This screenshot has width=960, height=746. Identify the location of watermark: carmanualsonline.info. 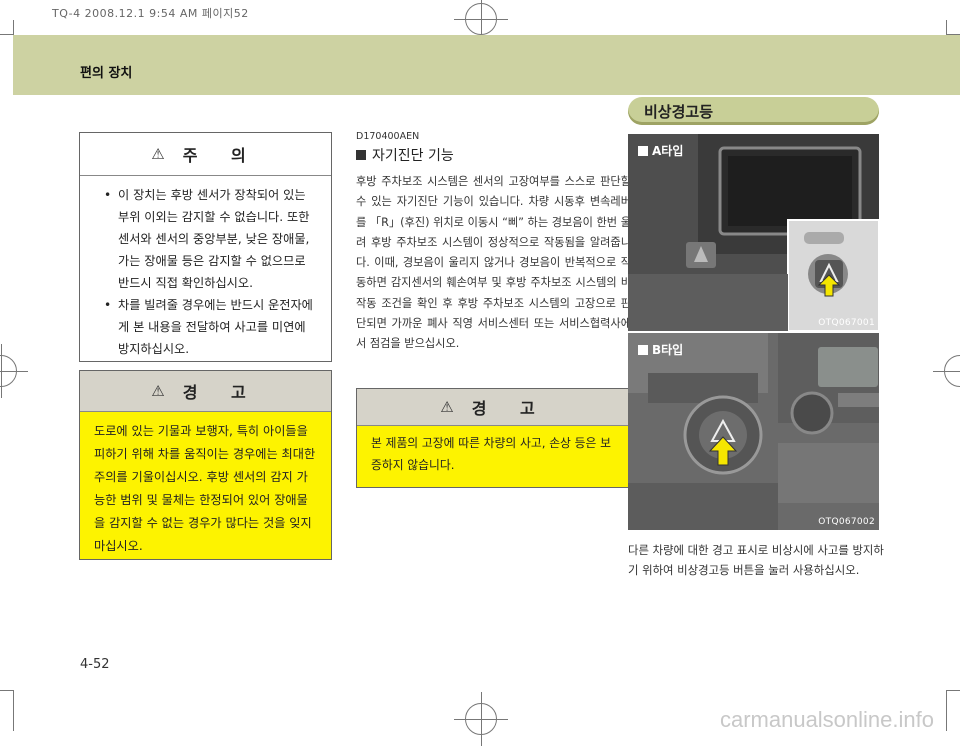
(826, 719).